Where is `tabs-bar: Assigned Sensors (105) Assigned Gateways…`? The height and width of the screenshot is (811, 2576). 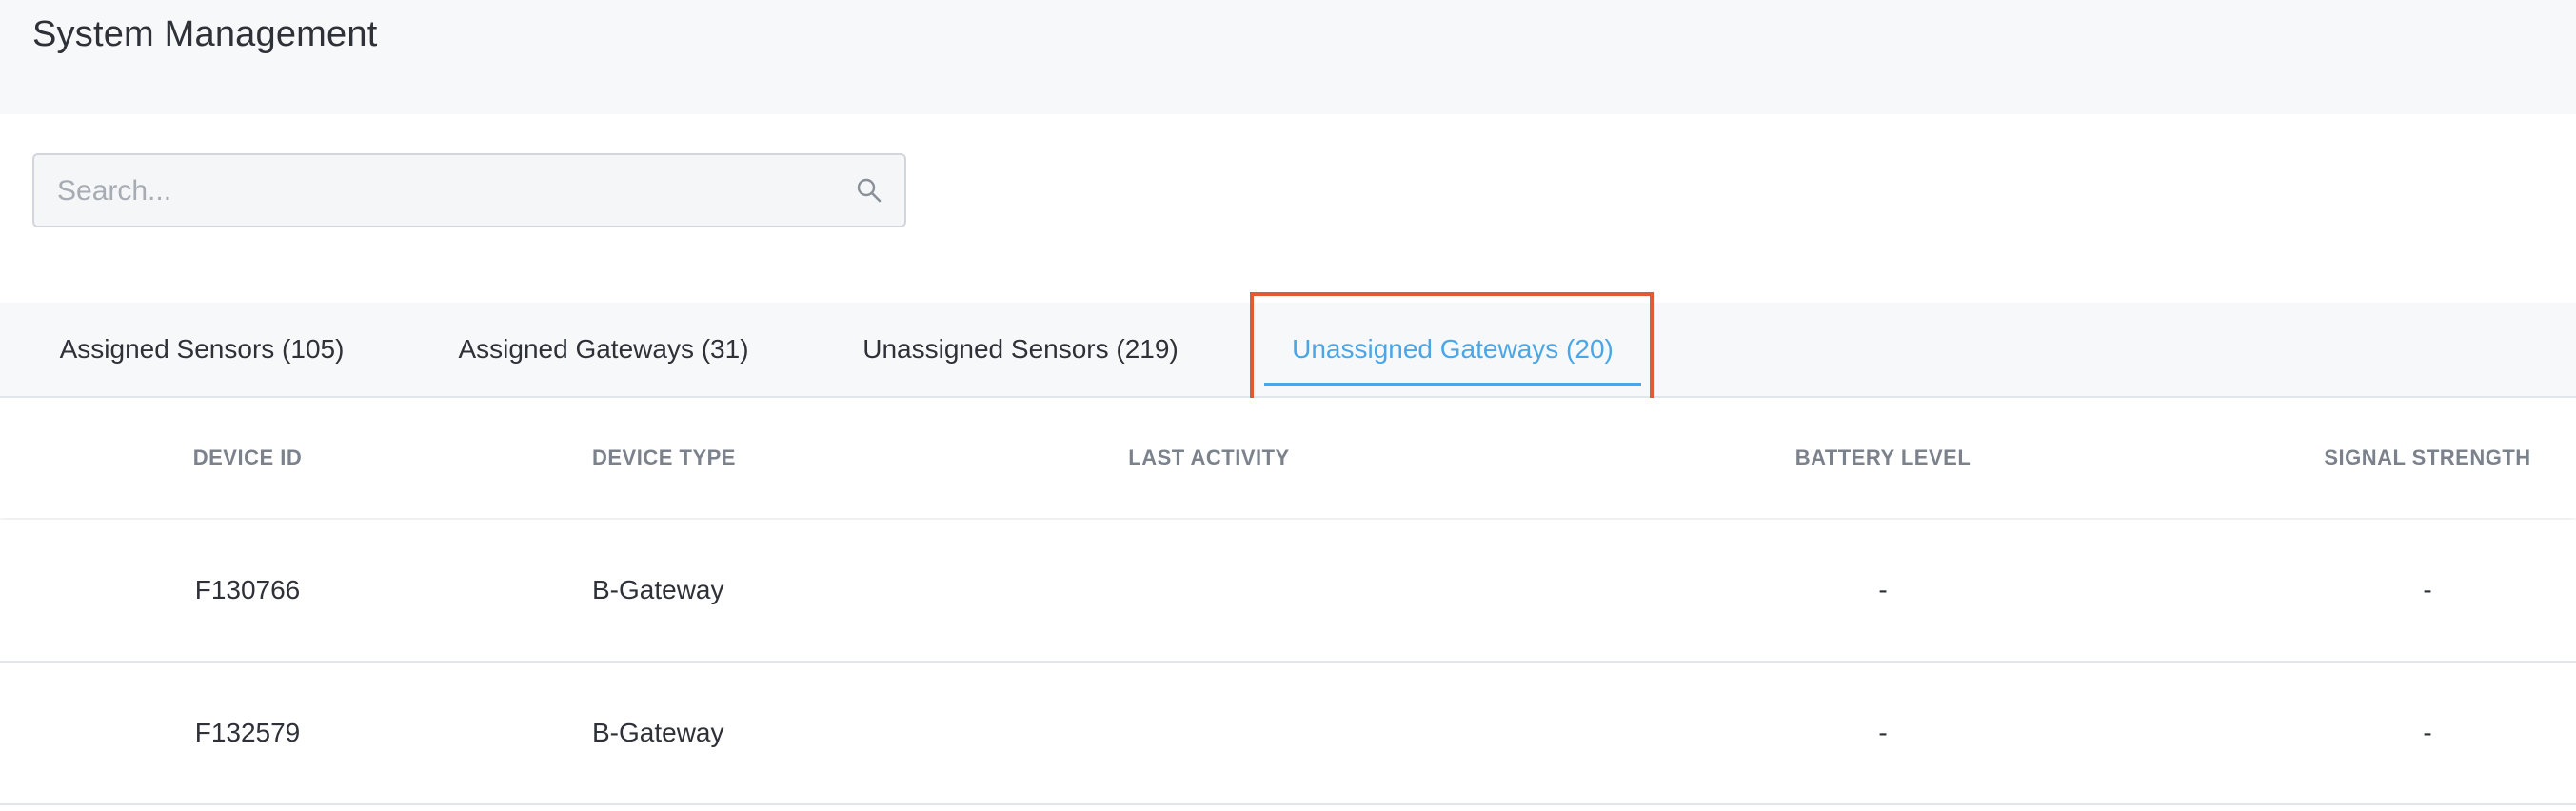
tabs-bar: Assigned Sensors (105) Assigned Gateways… is located at coordinates (1288, 351).